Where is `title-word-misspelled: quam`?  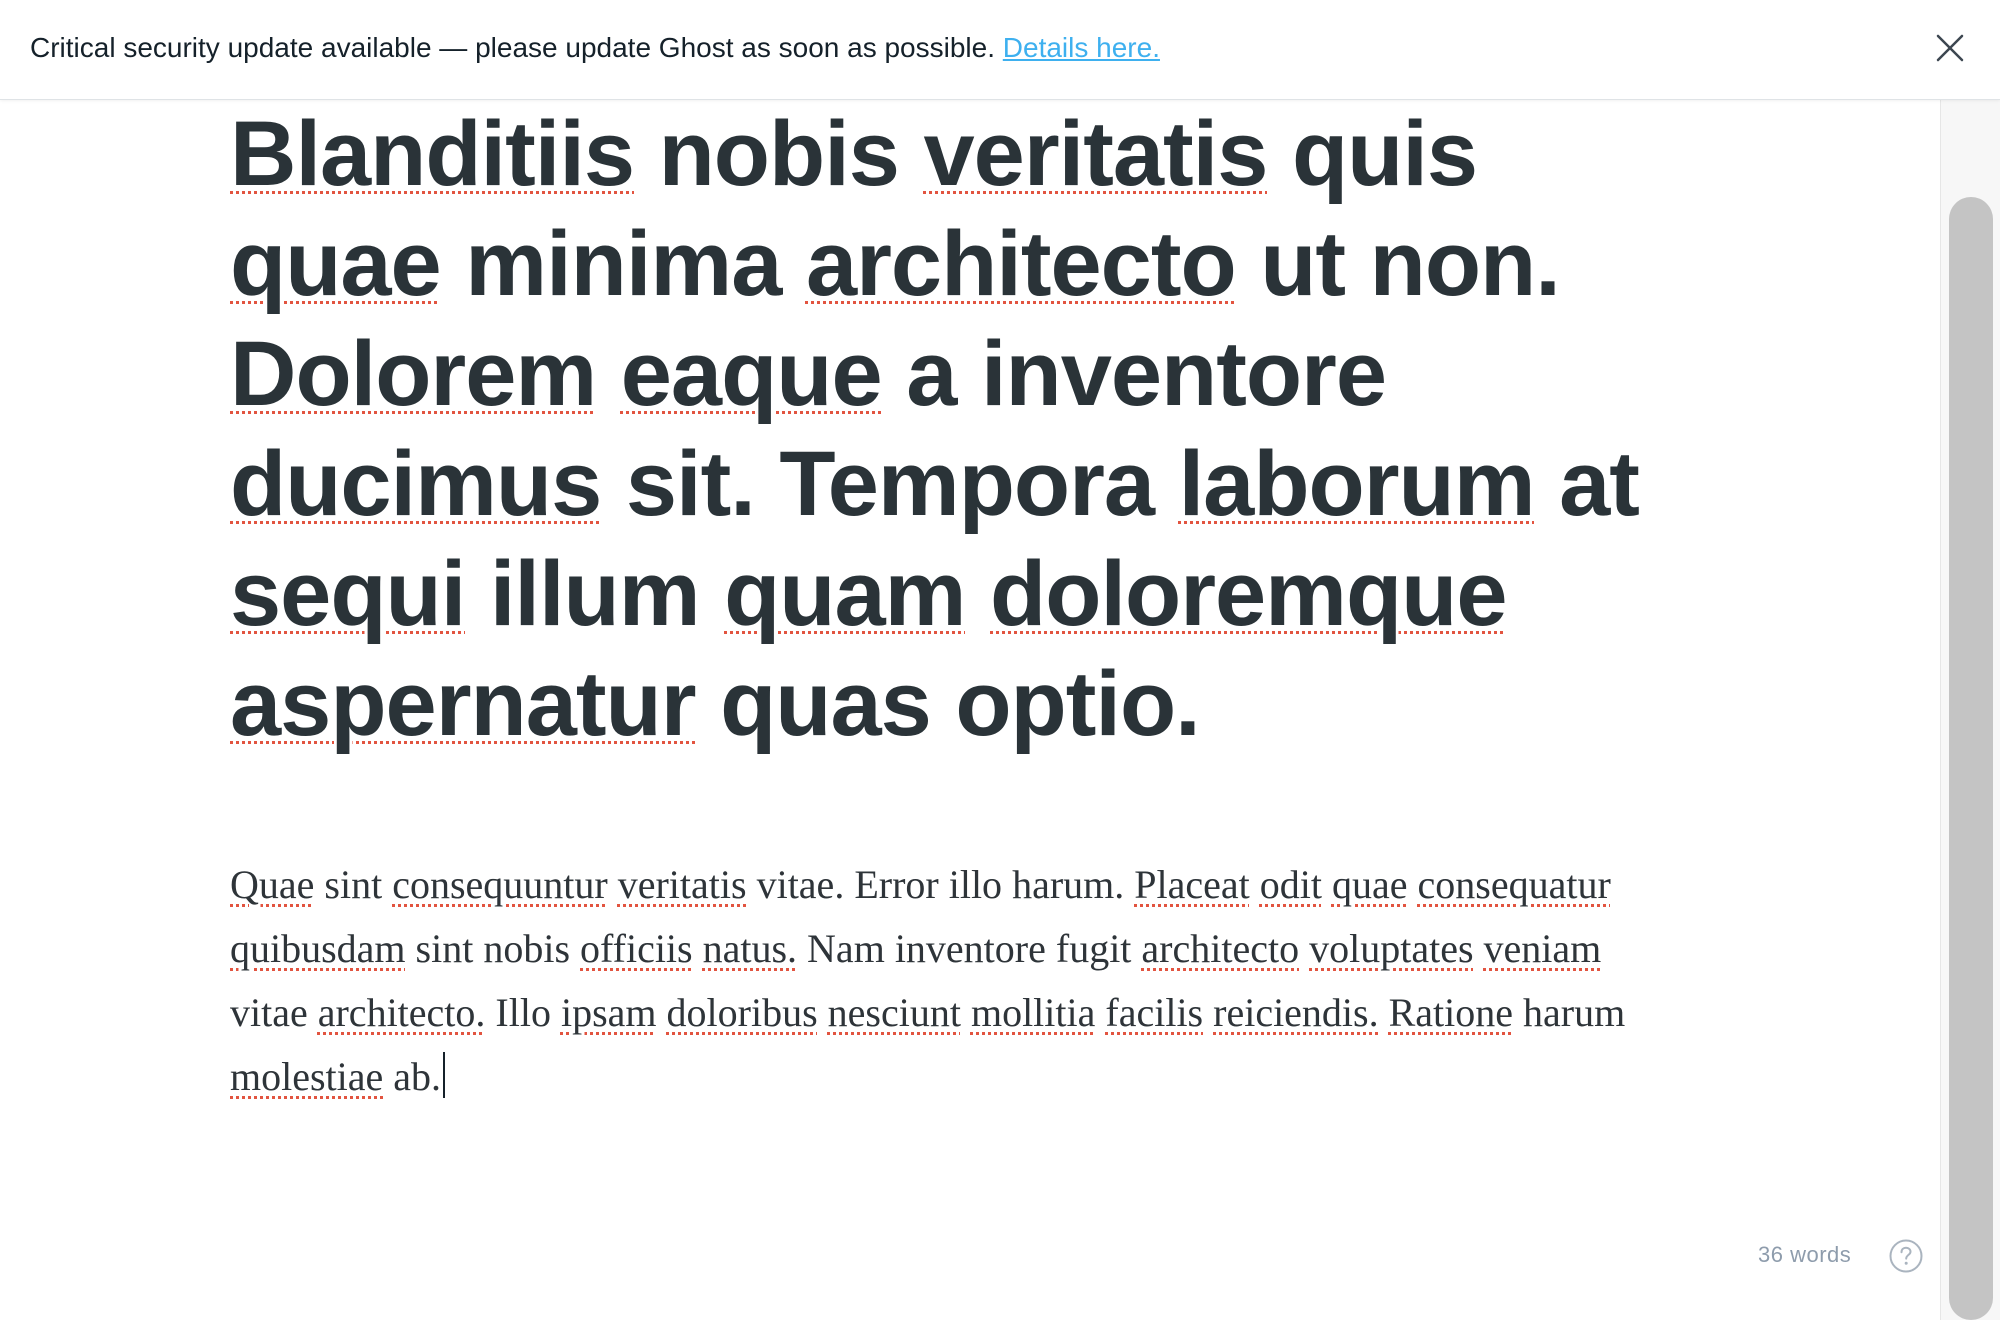 title-word-misspelled: quam is located at coordinates (845, 594).